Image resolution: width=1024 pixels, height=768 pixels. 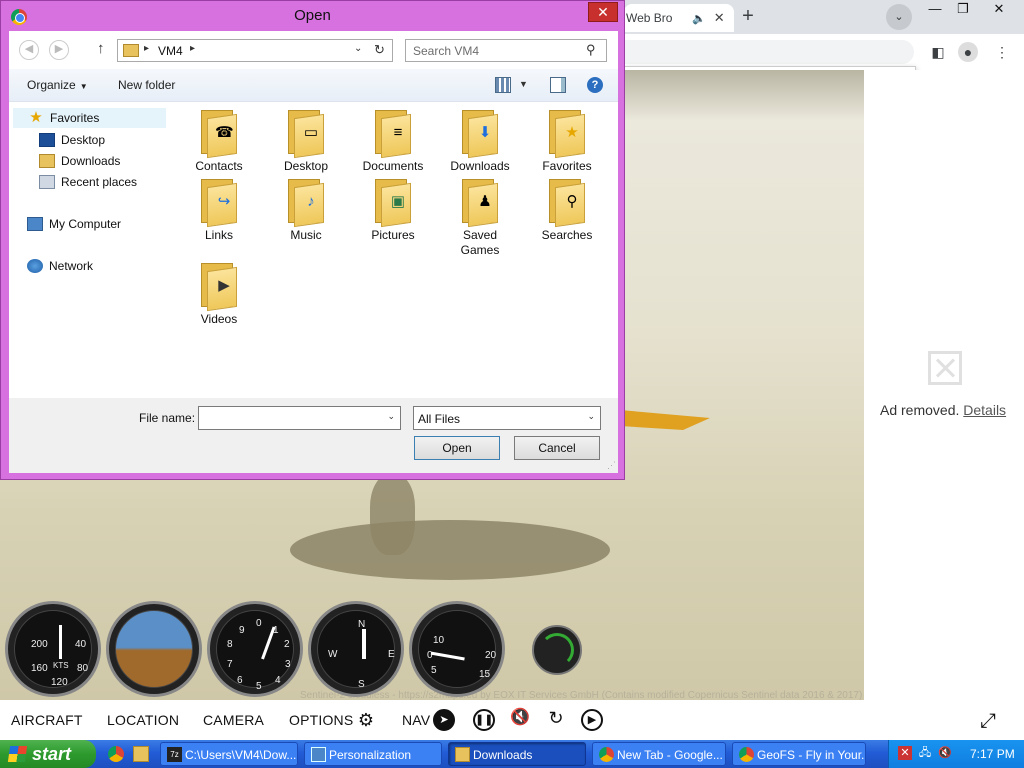 I want to click on security-alert-icon: ✕, so click(x=905, y=753).